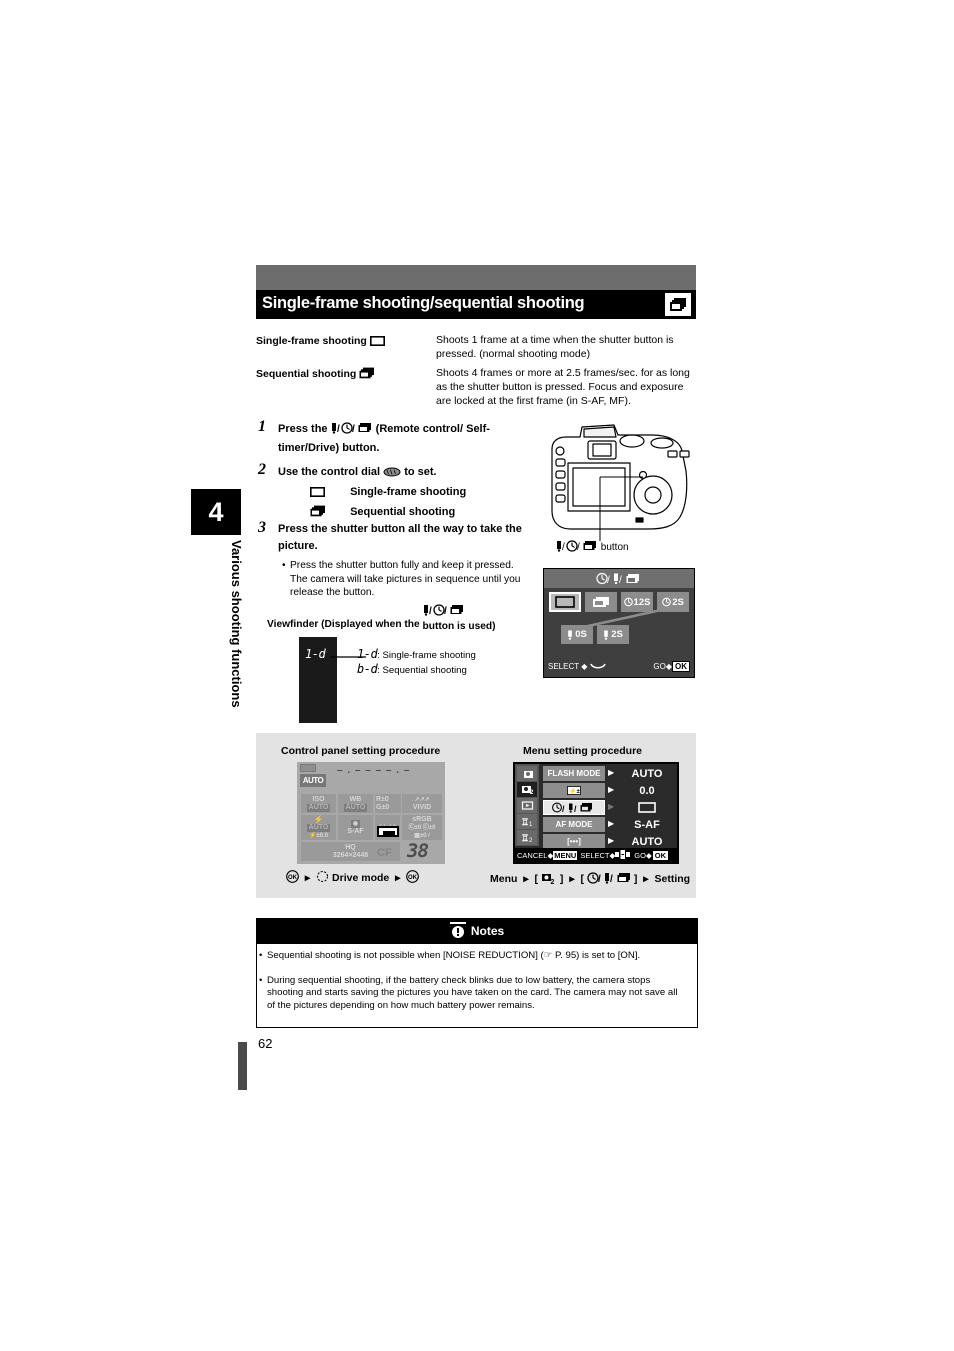 Image resolution: width=954 pixels, height=1351 pixels. What do you see at coordinates (574, 807) in the screenshot?
I see `menu-label-drive: / /` at bounding box center [574, 807].